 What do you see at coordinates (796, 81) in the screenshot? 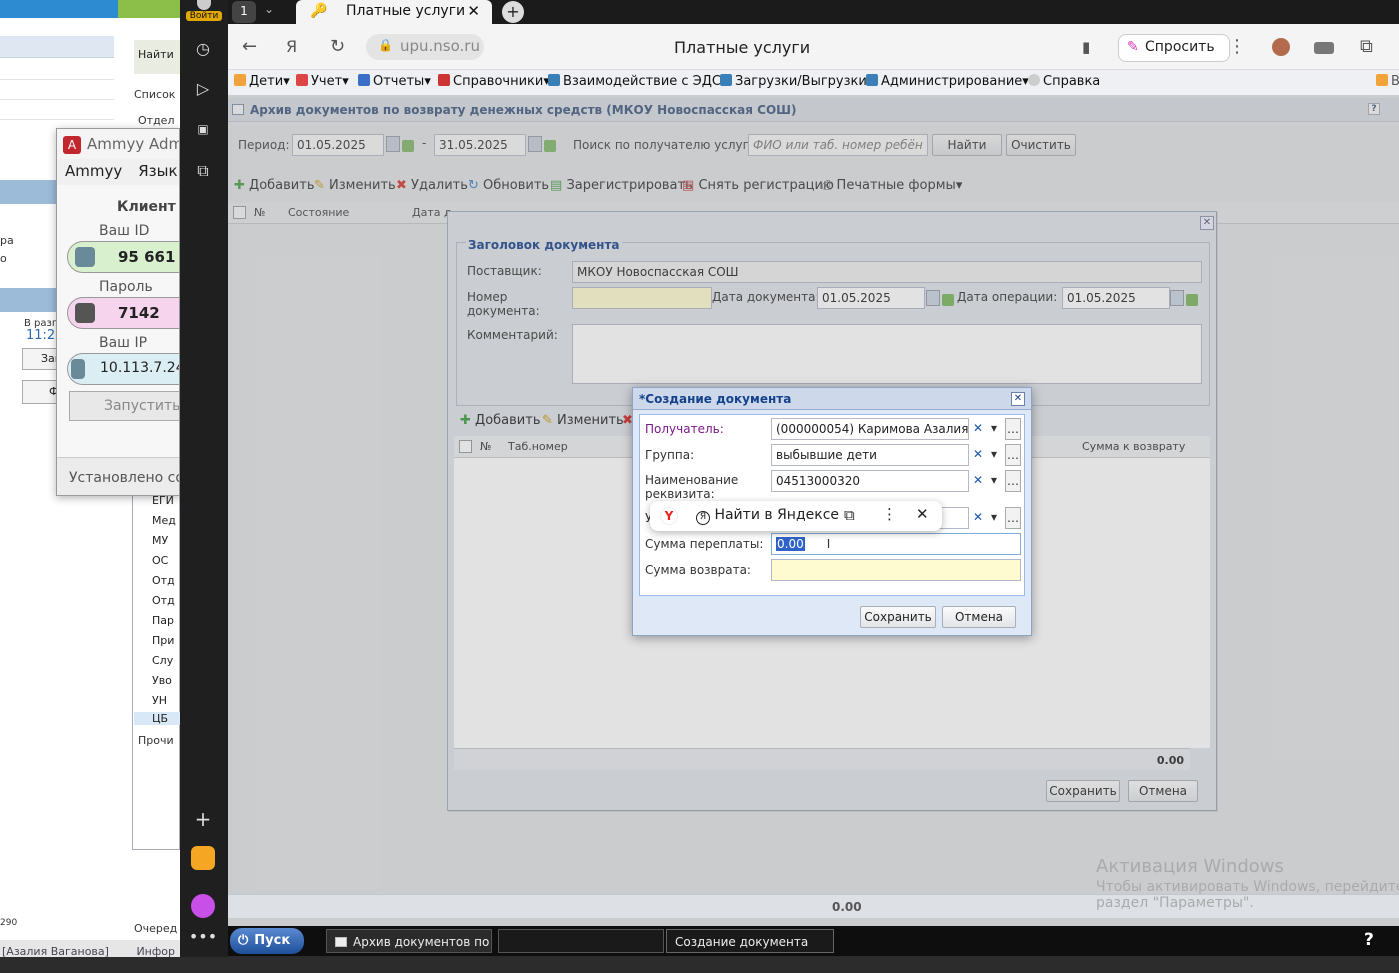
I see `menu-uploads: Загрузки/Выгрузки▾` at bounding box center [796, 81].